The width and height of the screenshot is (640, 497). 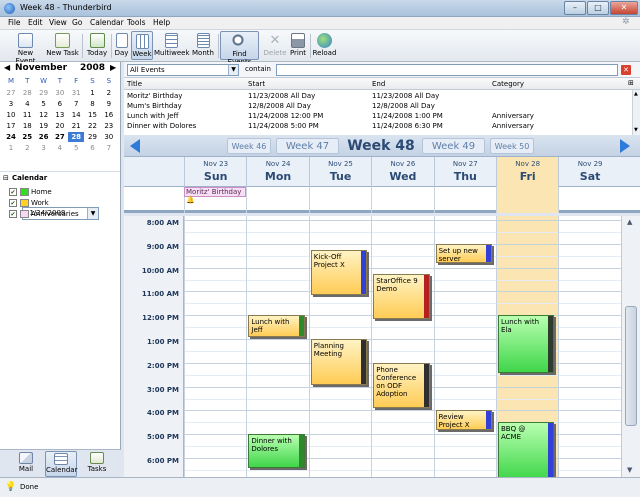 I want to click on menu-file: File, so click(x=14, y=22).